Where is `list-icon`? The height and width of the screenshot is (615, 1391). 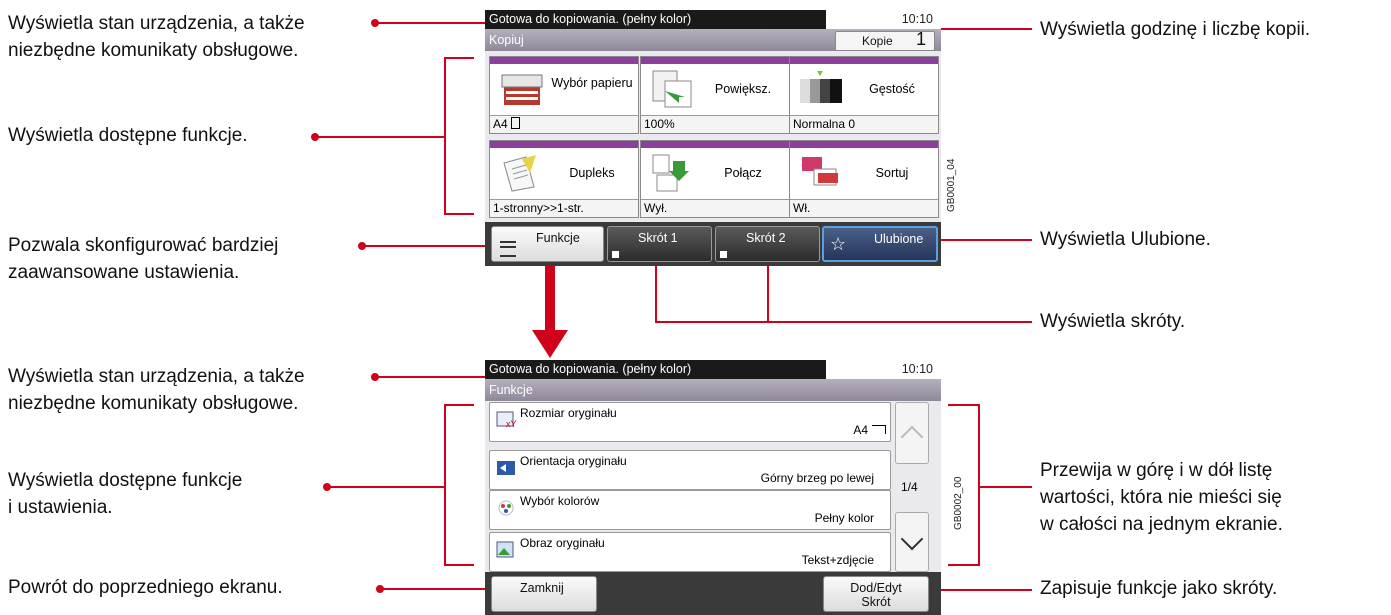 list-icon is located at coordinates (508, 249).